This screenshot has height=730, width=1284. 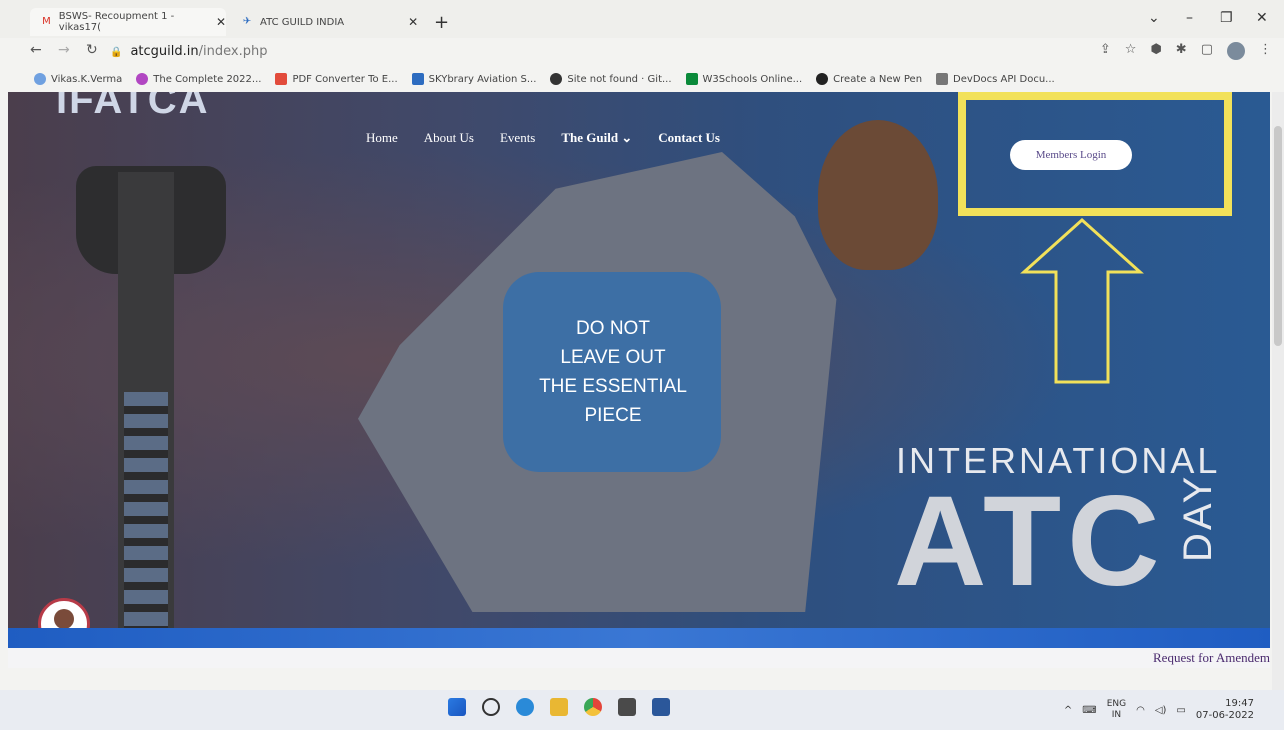 What do you see at coordinates (1236, 51) in the screenshot?
I see `profile-avatar` at bounding box center [1236, 51].